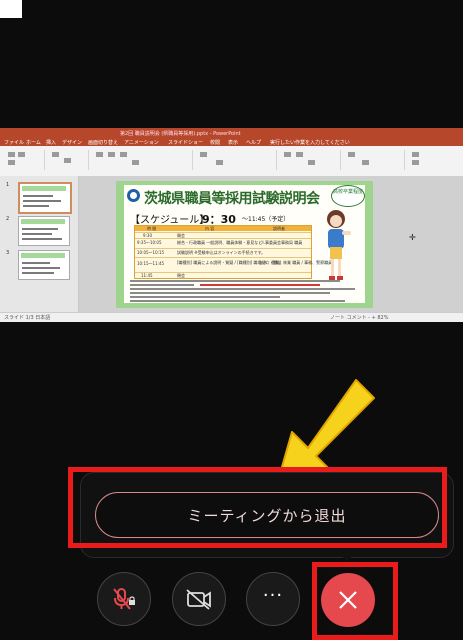 This screenshot has height=640, width=463. I want to click on end-call-button, so click(348, 600).